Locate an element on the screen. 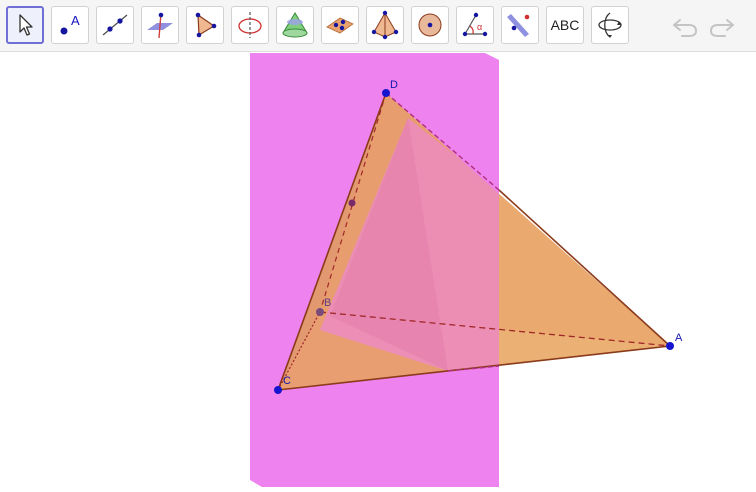 The width and height of the screenshot is (756, 492). label-a: A is located at coordinates (679, 338).